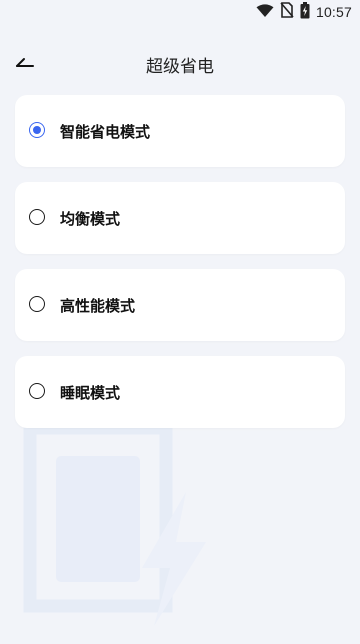  What do you see at coordinates (265, 12) in the screenshot?
I see `wifi-icon` at bounding box center [265, 12].